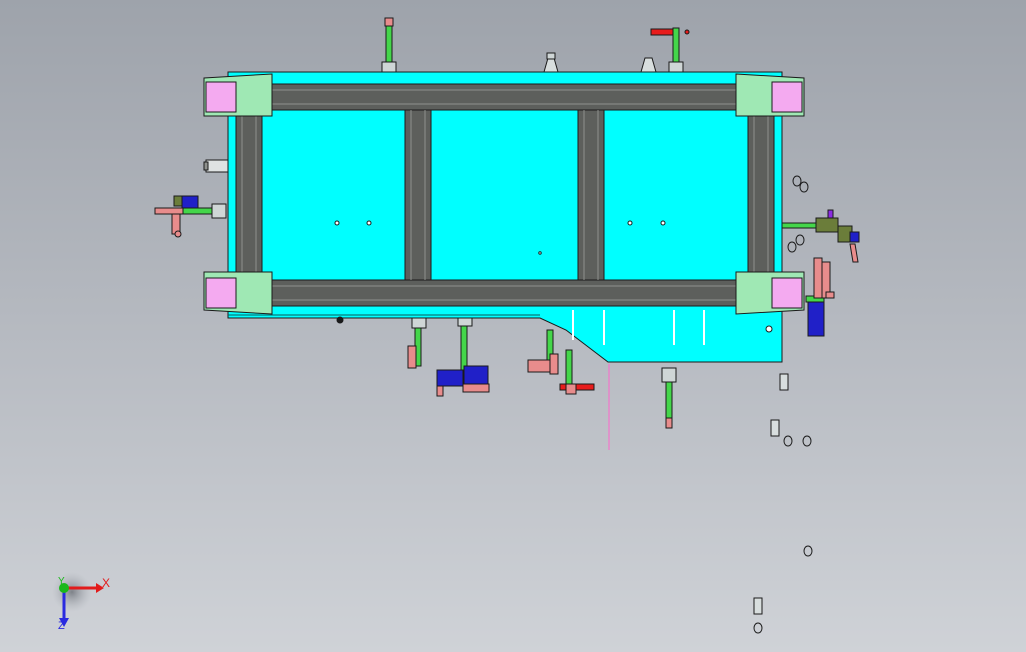 The height and width of the screenshot is (652, 1026). Describe the element at coordinates (238, 95) in the screenshot. I see `corner-block-top-left` at that location.